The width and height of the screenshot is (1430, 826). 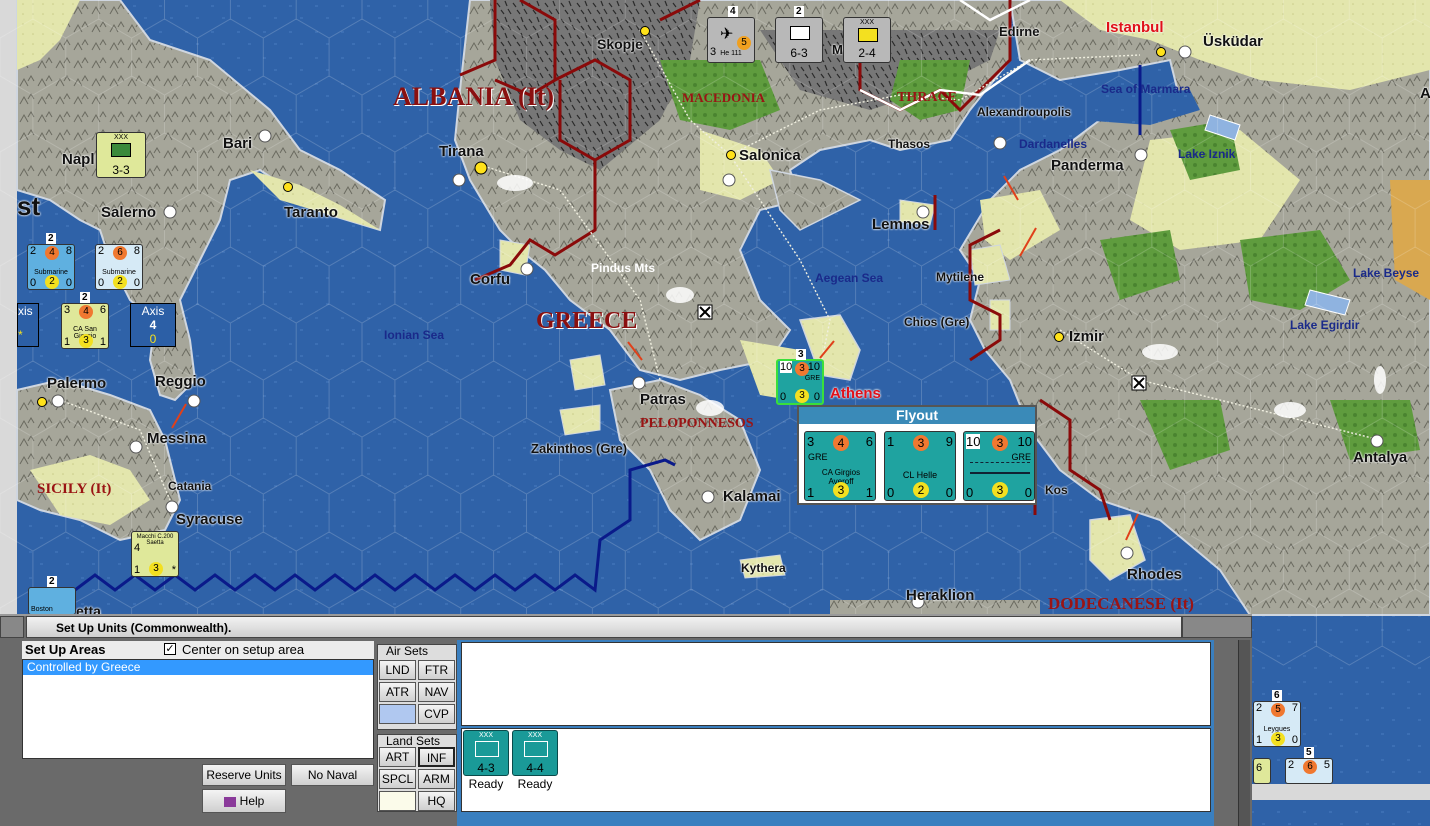 I want to click on air-nav-button: NAV, so click(x=436, y=692).